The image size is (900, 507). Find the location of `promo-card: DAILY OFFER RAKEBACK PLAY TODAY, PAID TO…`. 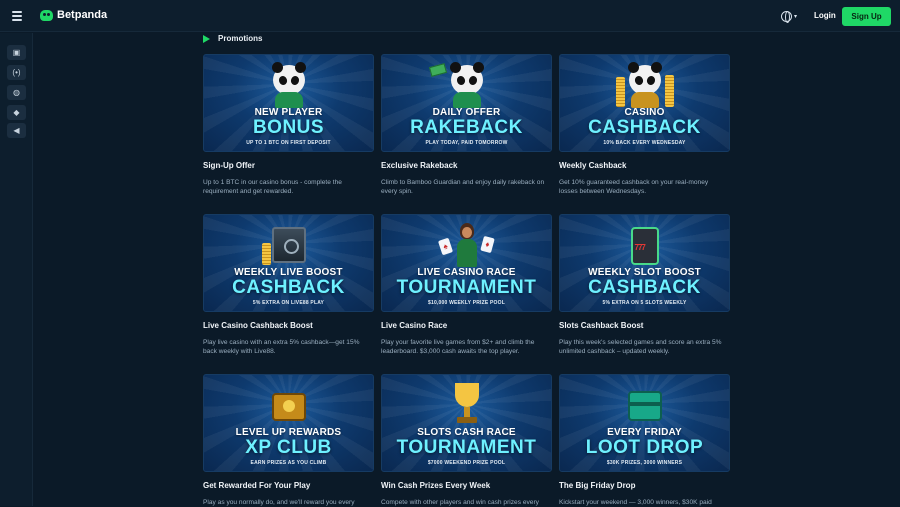

promo-card: DAILY OFFER RAKEBACK PLAY TODAY, PAID TO… is located at coordinates (466, 125).